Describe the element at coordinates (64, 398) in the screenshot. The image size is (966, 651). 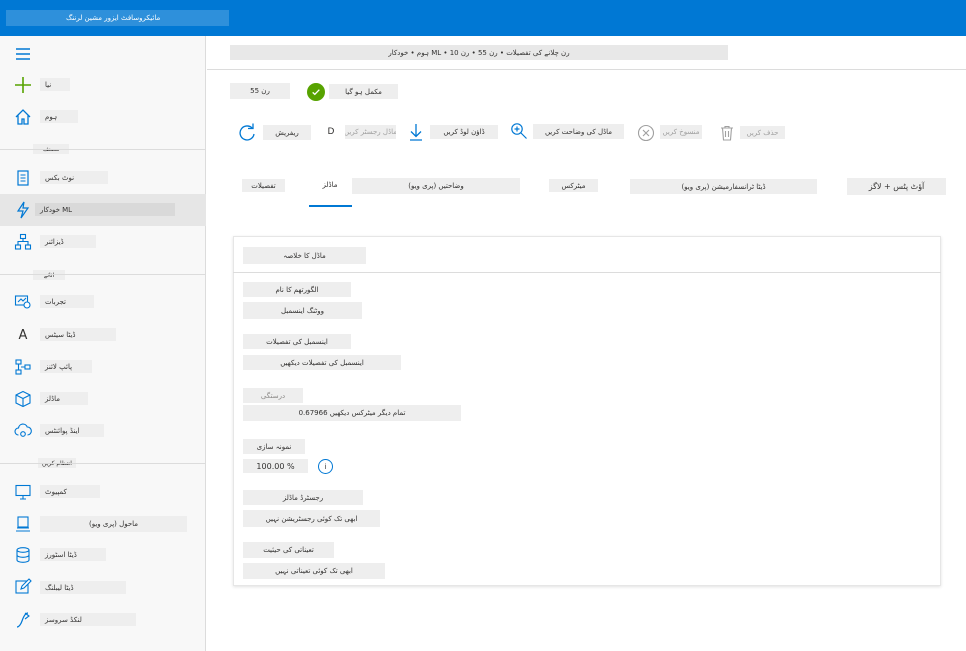
I see `sidebar-item-models: ماڈلز` at that location.